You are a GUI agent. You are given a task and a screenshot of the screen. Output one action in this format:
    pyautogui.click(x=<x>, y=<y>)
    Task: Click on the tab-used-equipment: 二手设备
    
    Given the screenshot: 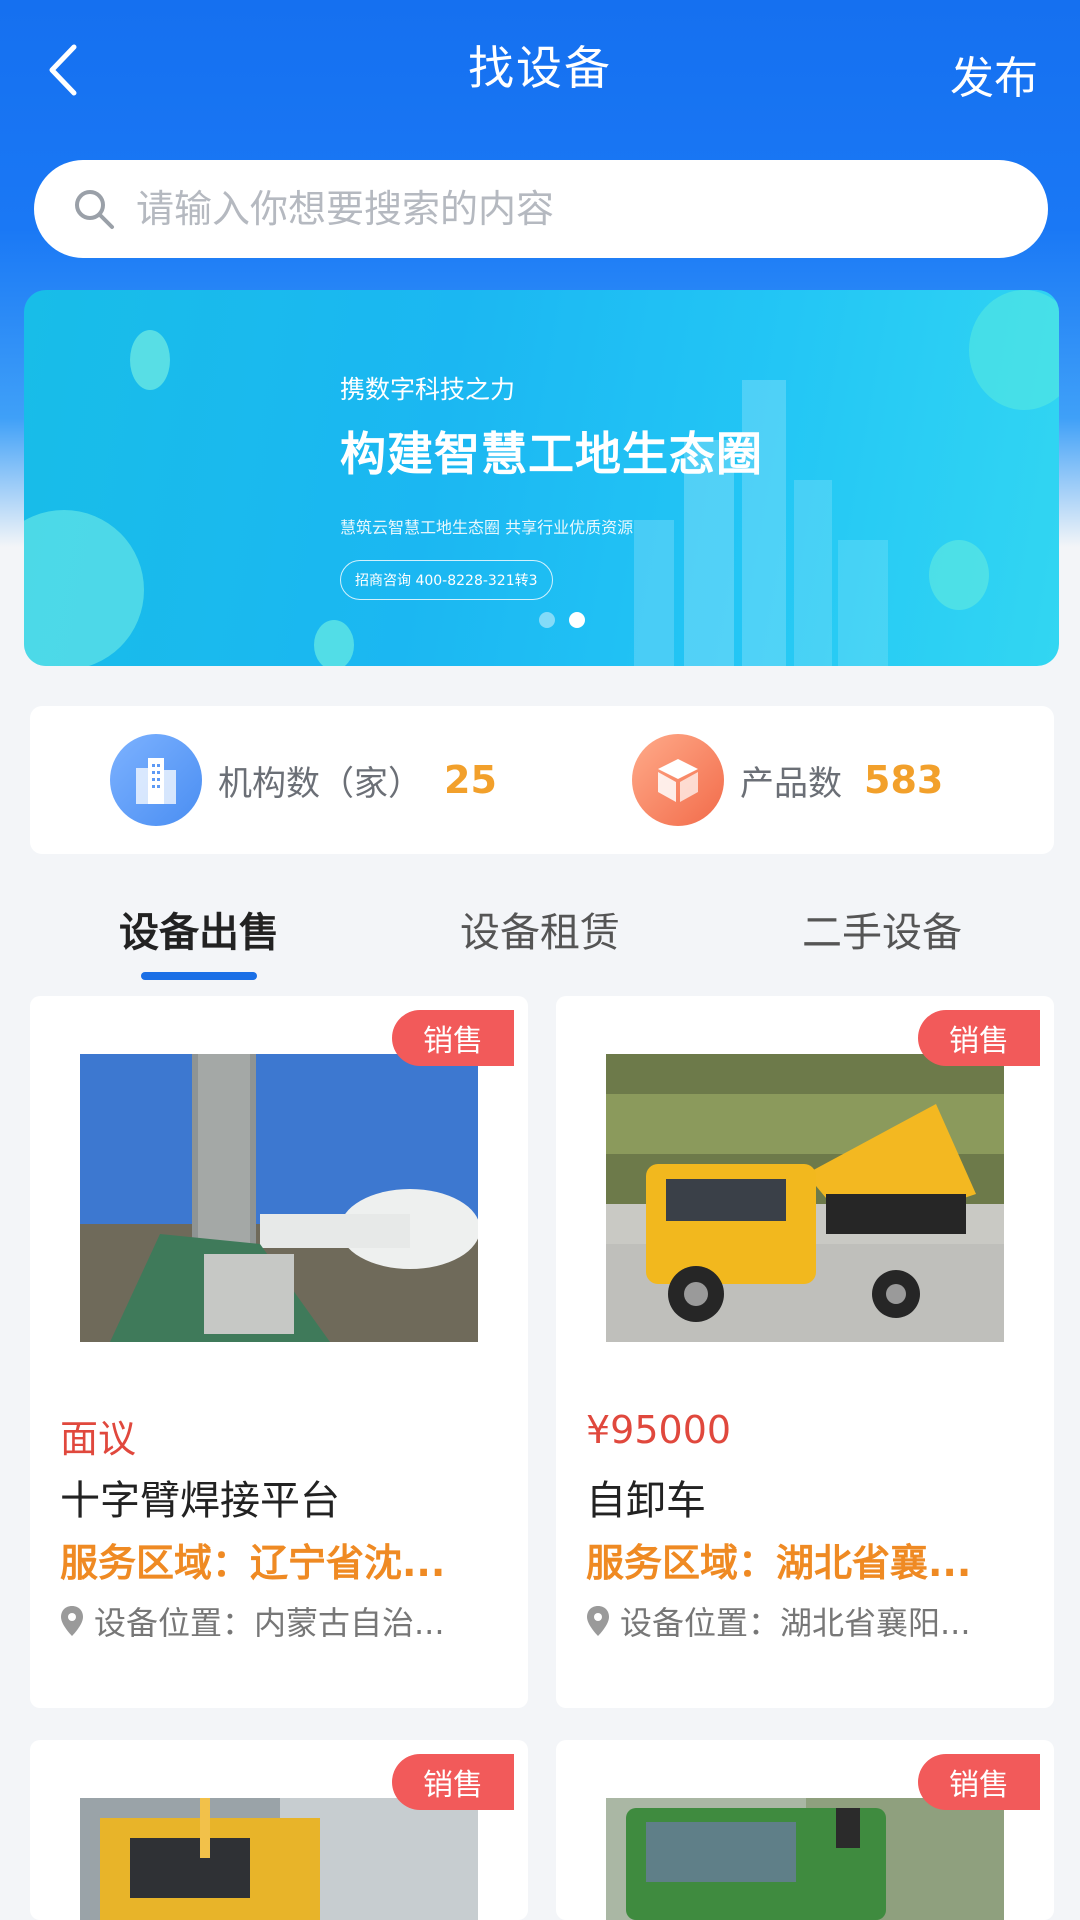 What is the action you would take?
    pyautogui.click(x=882, y=929)
    